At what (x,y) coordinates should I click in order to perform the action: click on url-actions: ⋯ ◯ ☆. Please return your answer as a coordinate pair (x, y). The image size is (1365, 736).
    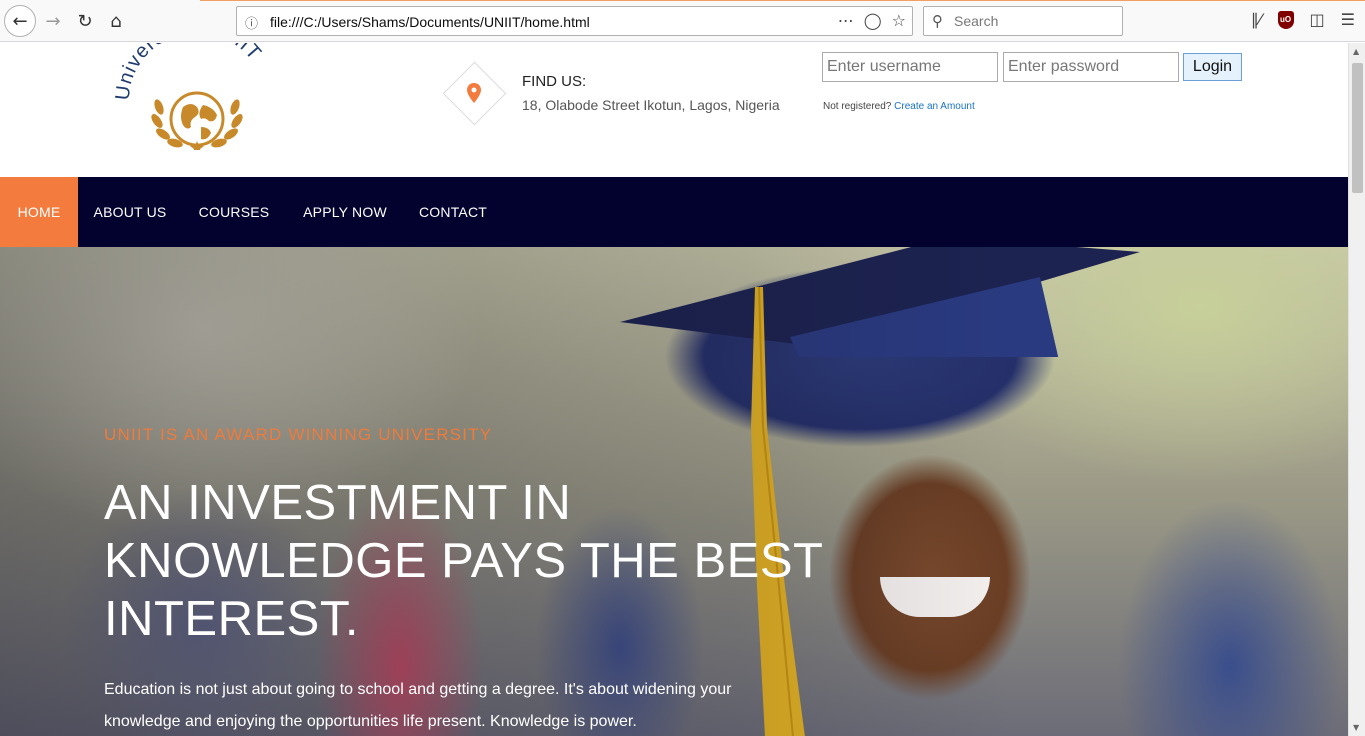
    Looking at the image, I should click on (872, 20).